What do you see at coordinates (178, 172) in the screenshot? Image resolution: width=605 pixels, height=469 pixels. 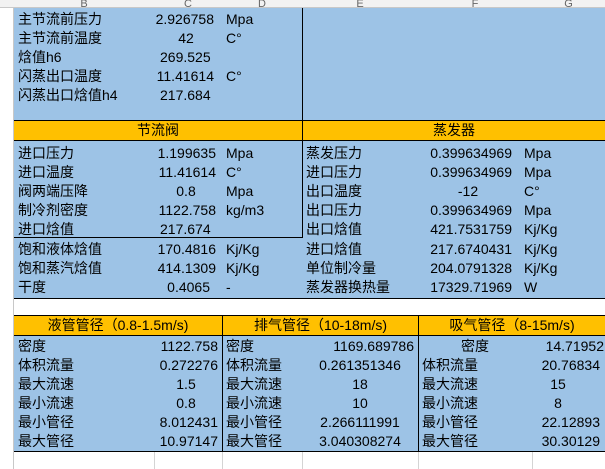 I see `throttle-value-2: 11.41614` at bounding box center [178, 172].